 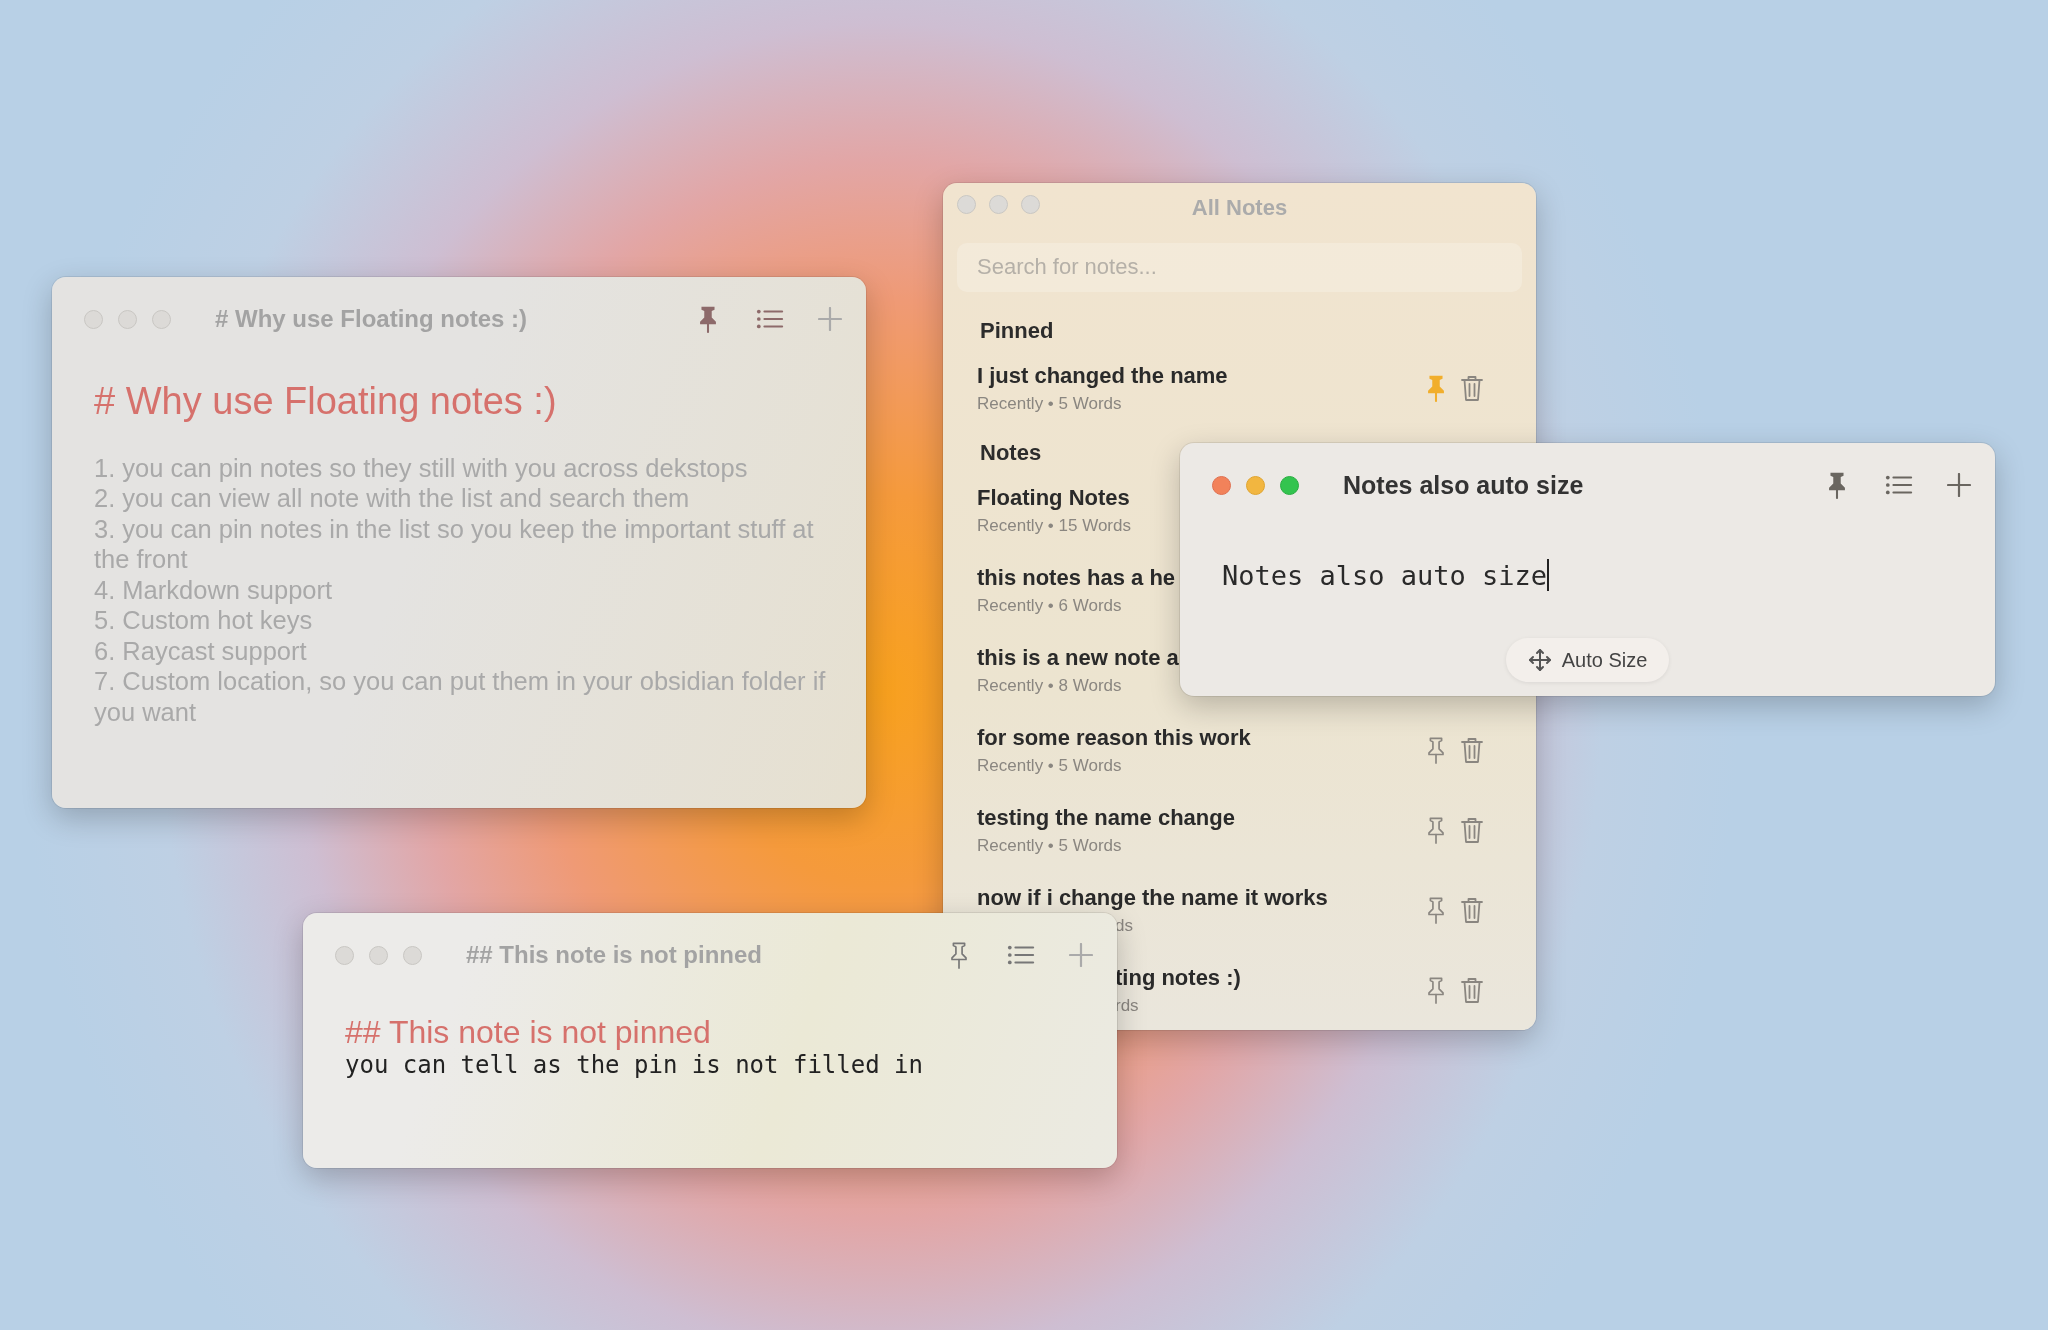 I want to click on list-item-text: 7. Custom location, so you can put them in your obsidian folder if you want, so click(x=460, y=697).